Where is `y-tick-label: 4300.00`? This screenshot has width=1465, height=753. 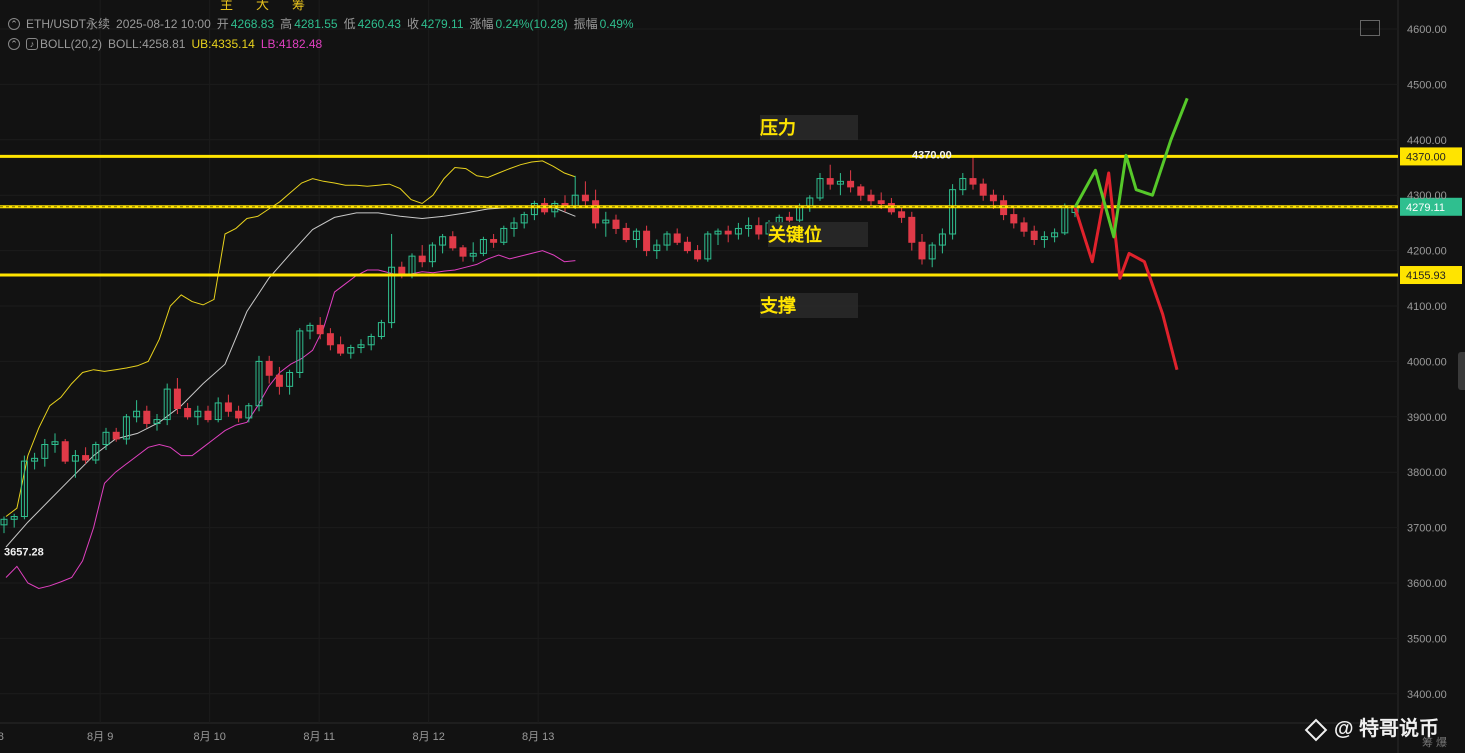 y-tick-label: 4300.00 is located at coordinates (1427, 196).